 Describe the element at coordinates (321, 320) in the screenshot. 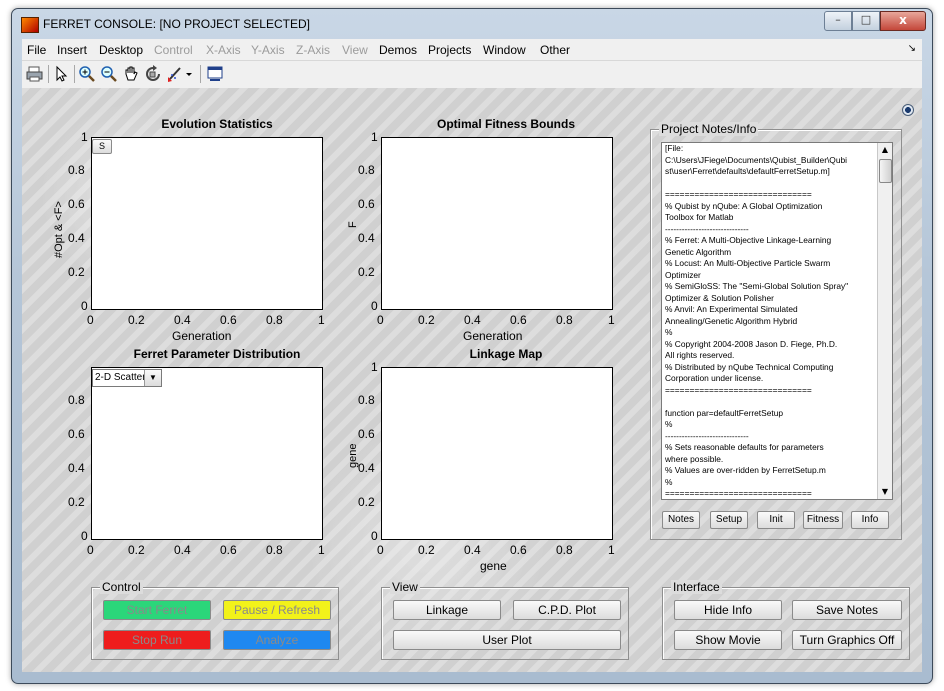

I see `evo-xtick: 1` at that location.